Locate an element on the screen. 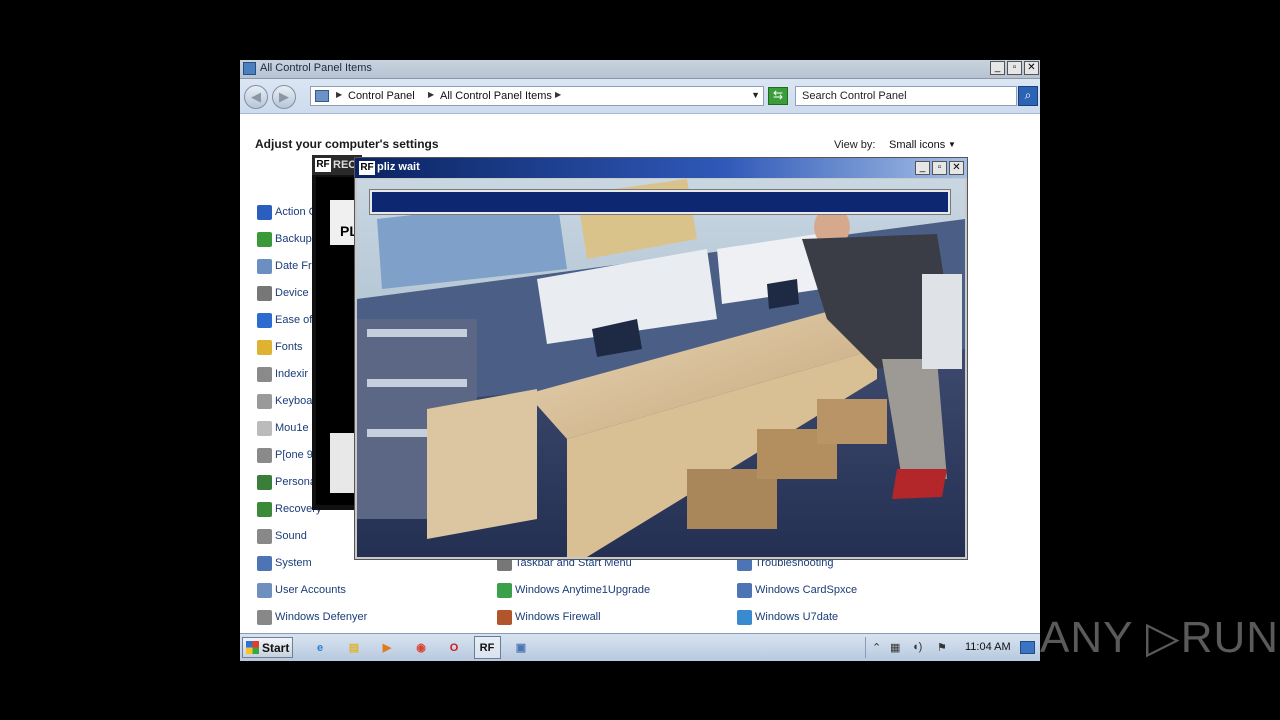 The width and height of the screenshot is (1280, 720). control-panel-item: P[one 9 is located at coordinates (285, 455).